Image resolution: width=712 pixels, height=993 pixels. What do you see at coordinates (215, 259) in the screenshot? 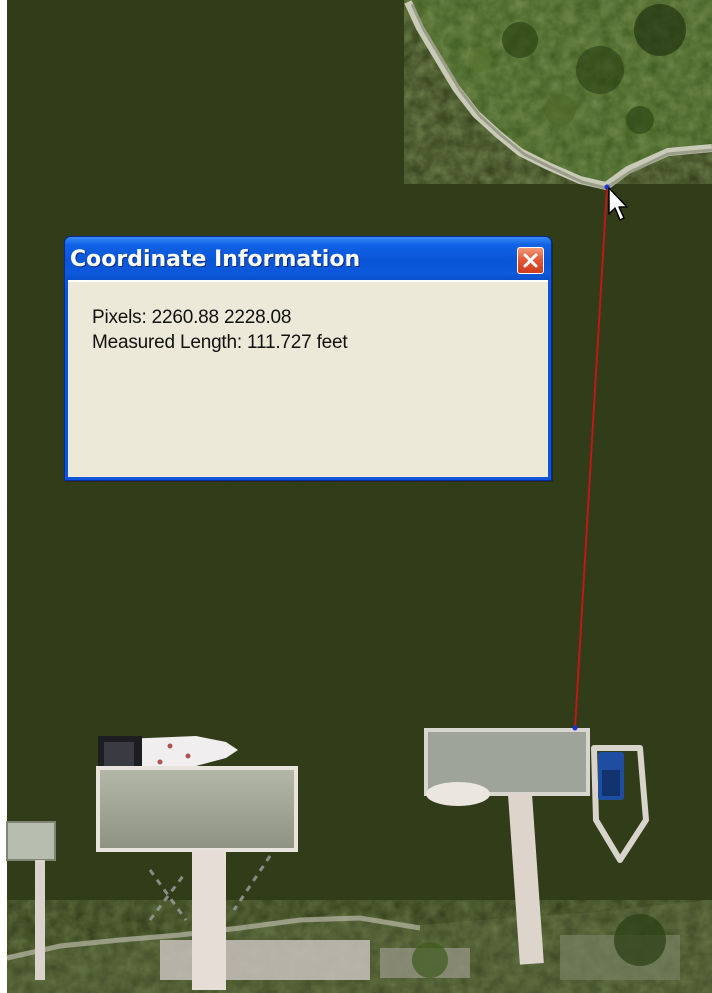
I see `dialog-title: Coordinate Information` at bounding box center [215, 259].